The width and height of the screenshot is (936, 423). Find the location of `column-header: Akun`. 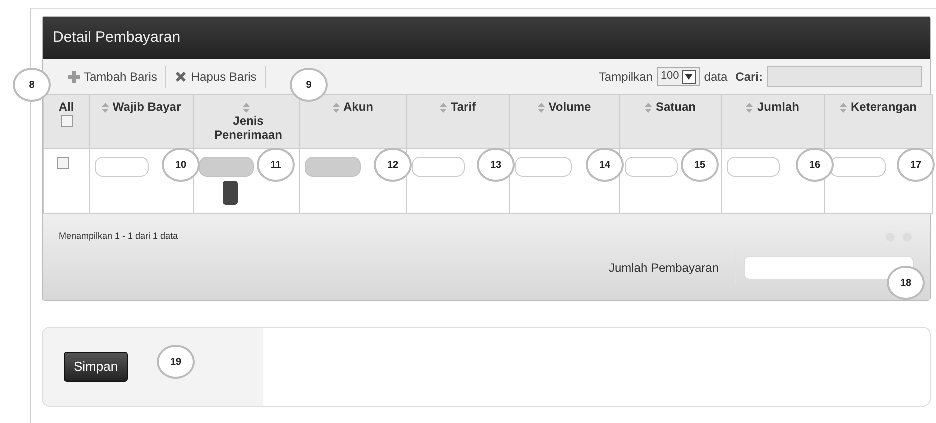

column-header: Akun is located at coordinates (359, 108).